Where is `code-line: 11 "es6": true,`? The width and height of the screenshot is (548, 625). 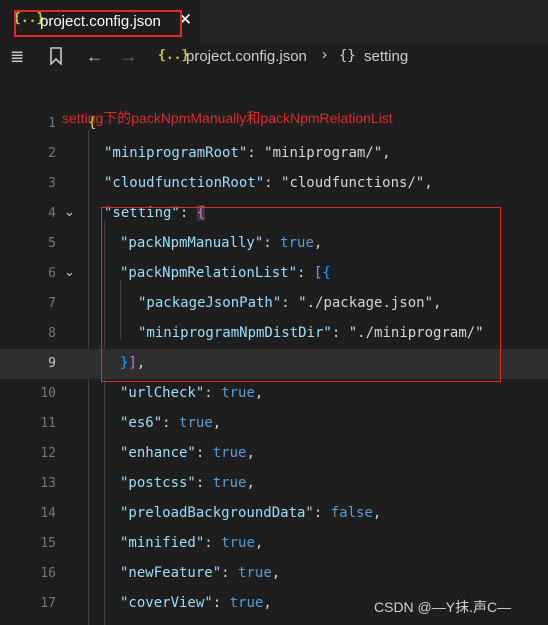
code-line: 11 "es6": true, is located at coordinates (131, 423).